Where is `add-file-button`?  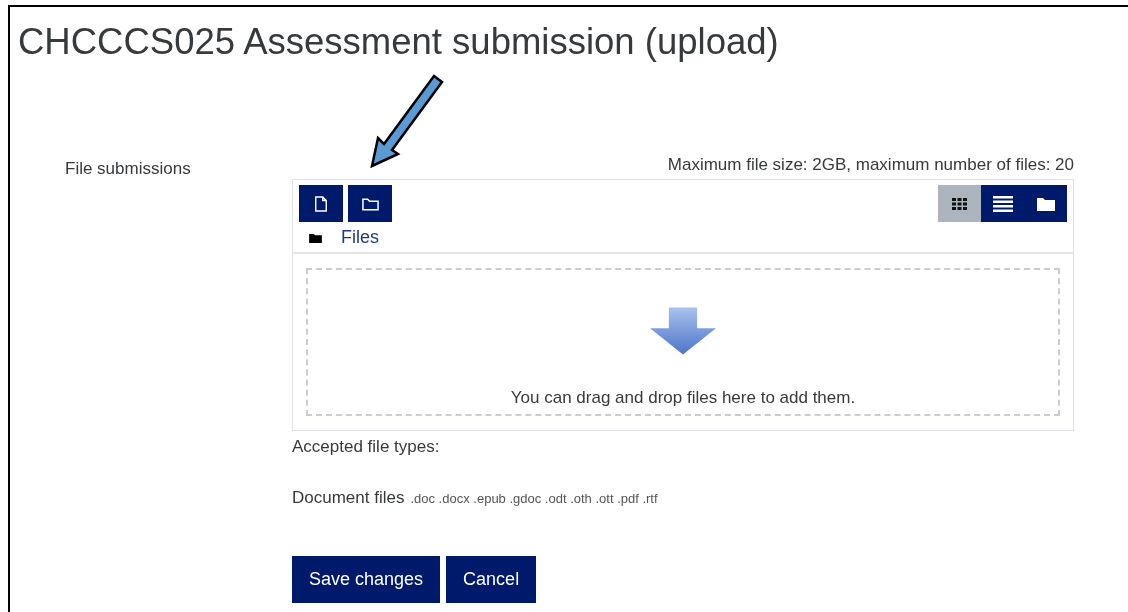
add-file-button is located at coordinates (321, 203).